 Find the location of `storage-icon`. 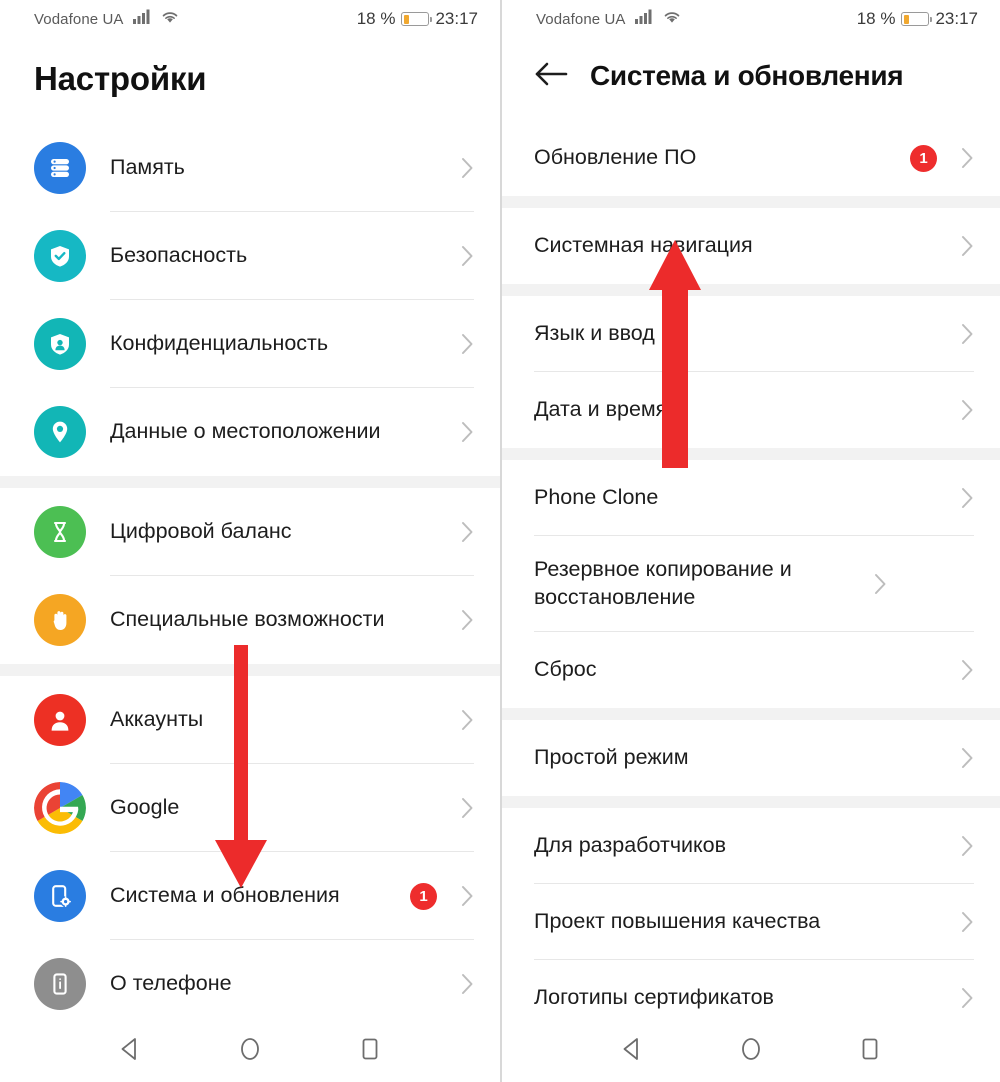

storage-icon is located at coordinates (60, 168).